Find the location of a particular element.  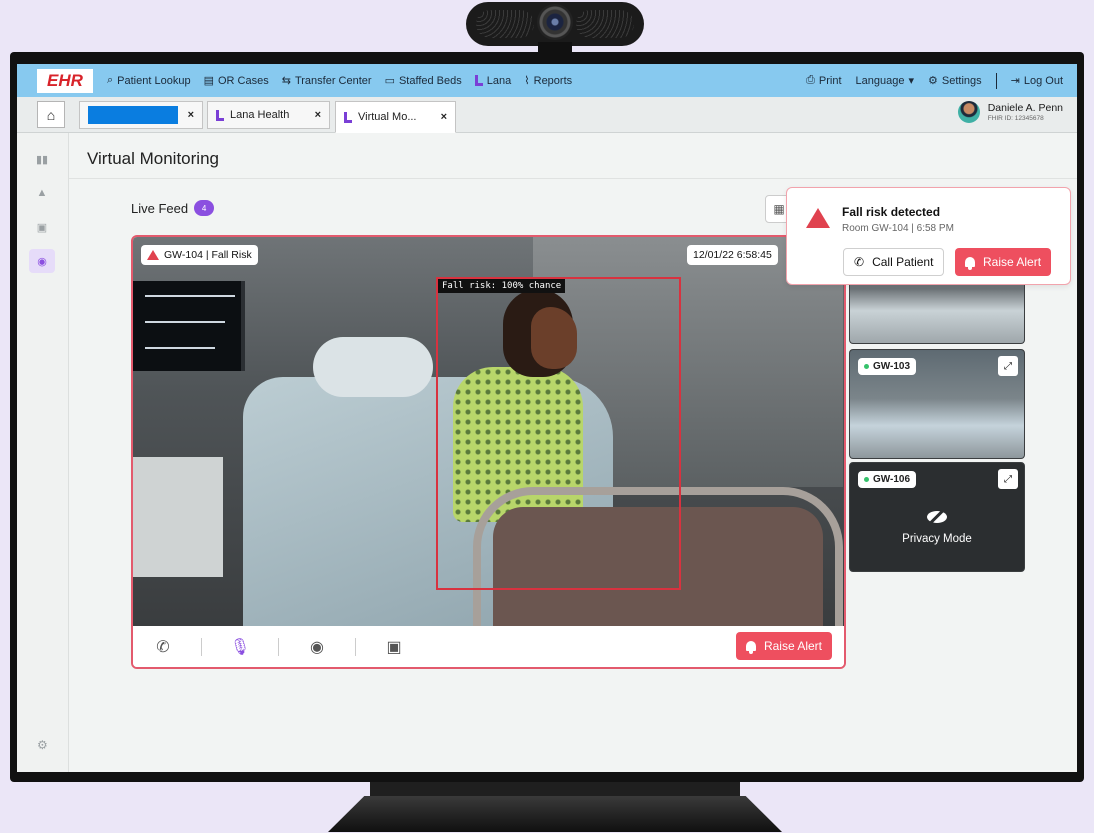

printer-icon: ⎙ is located at coordinates (810, 80).